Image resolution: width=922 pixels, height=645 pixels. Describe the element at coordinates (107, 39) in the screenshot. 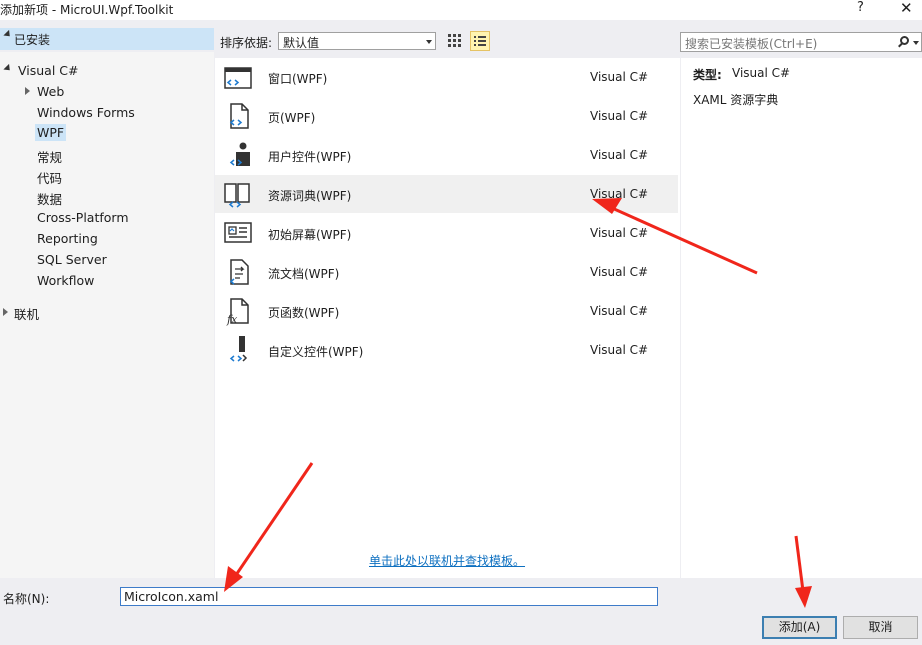

I see `installed-header: 已安装` at that location.